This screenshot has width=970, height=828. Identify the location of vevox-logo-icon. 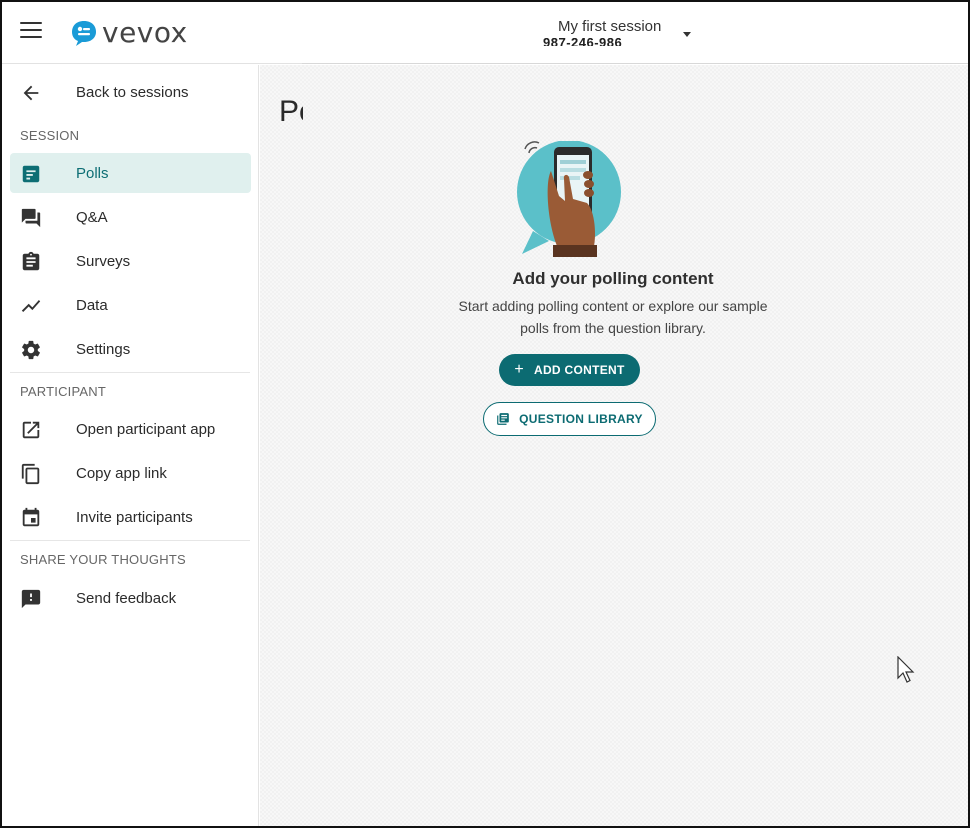
(84, 33).